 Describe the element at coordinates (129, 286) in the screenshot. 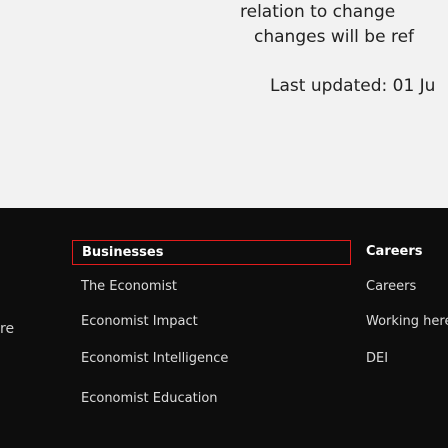

I see `footer-link-the-economist: The Economist` at that location.